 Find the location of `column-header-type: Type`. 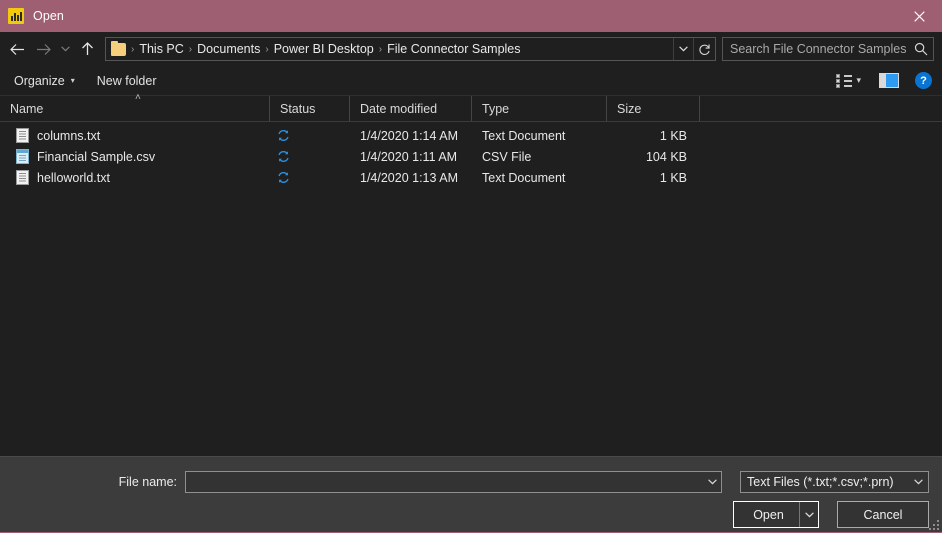

column-header-type: Type is located at coordinates (539, 108).